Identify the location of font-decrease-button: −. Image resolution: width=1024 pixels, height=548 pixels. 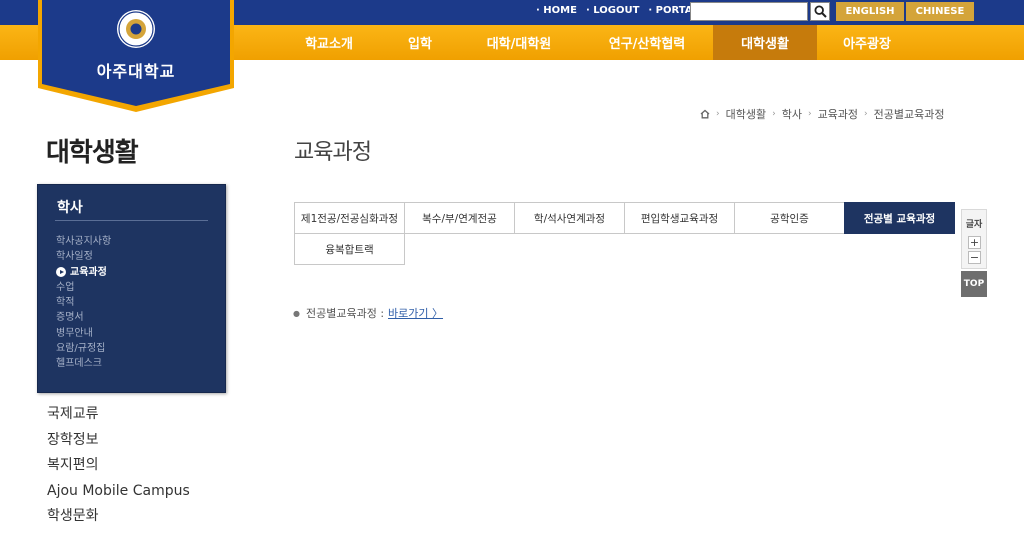
(974, 257).